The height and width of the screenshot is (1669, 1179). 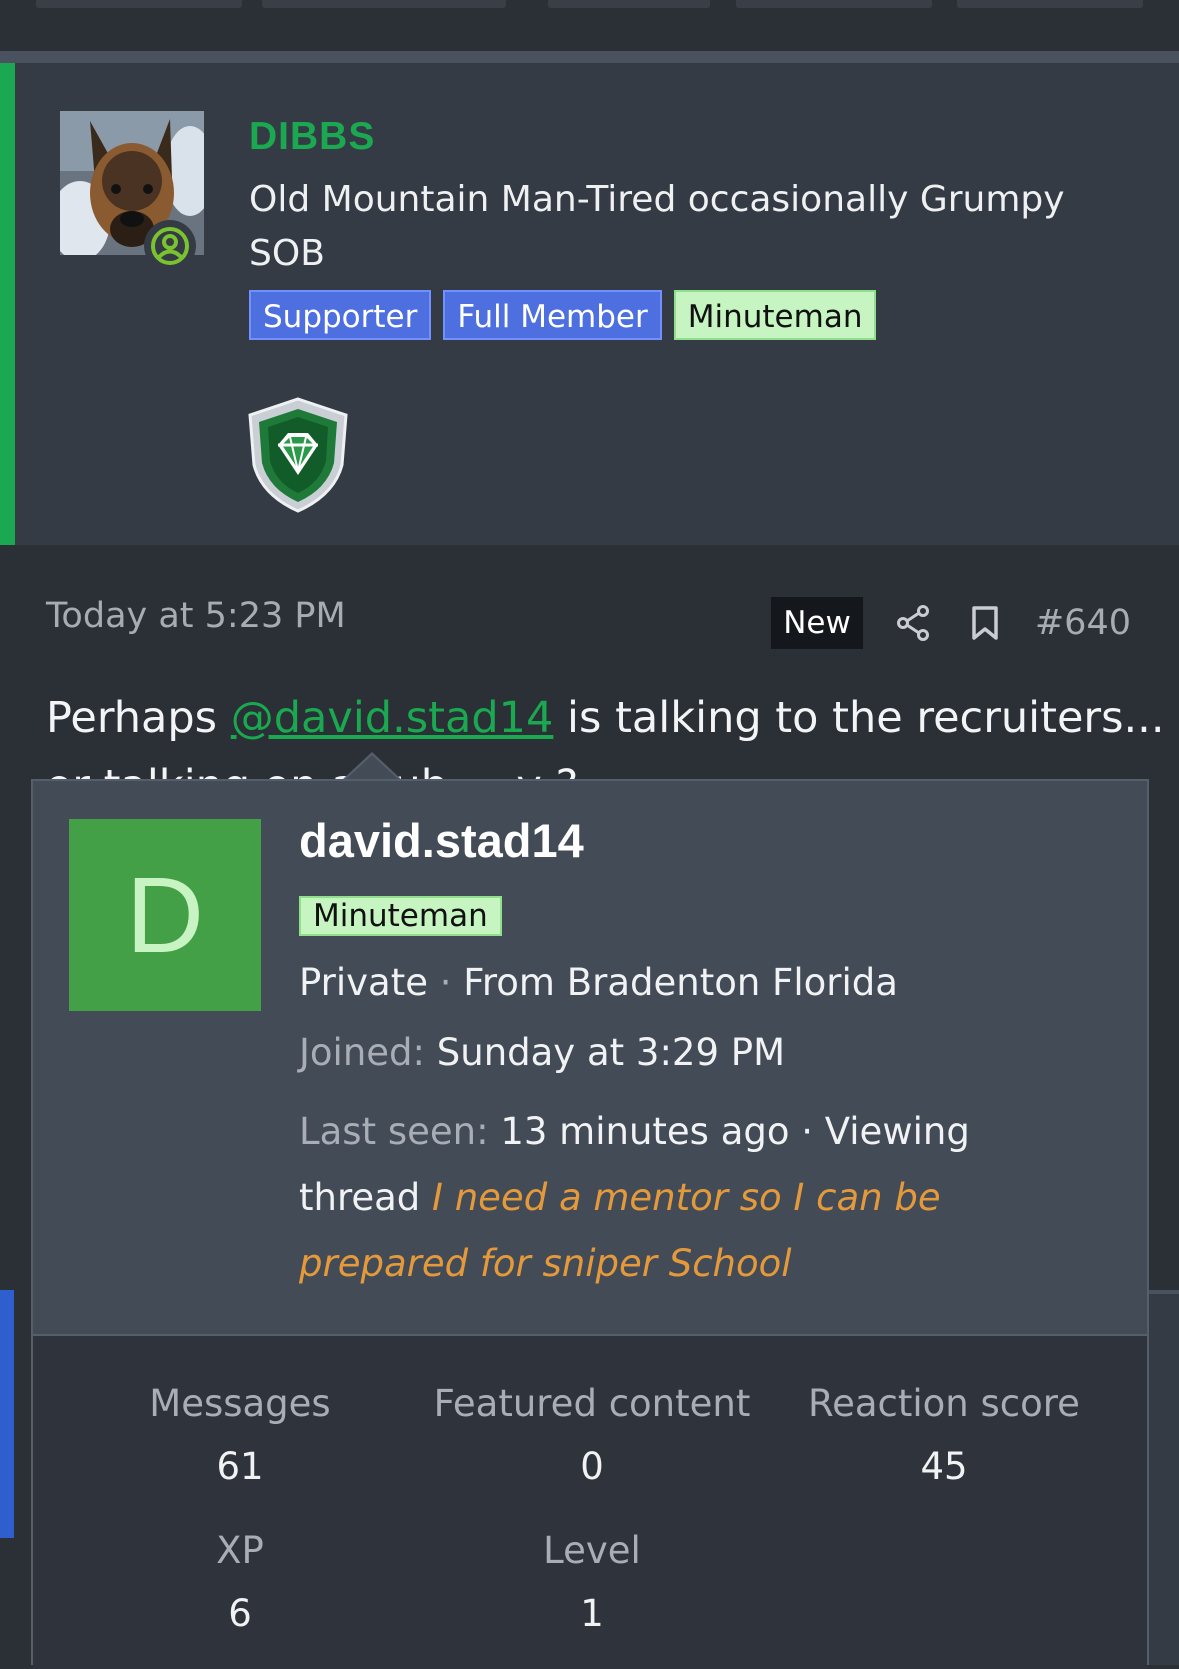 What do you see at coordinates (592, 1466) in the screenshot?
I see `stat-value: 0` at bounding box center [592, 1466].